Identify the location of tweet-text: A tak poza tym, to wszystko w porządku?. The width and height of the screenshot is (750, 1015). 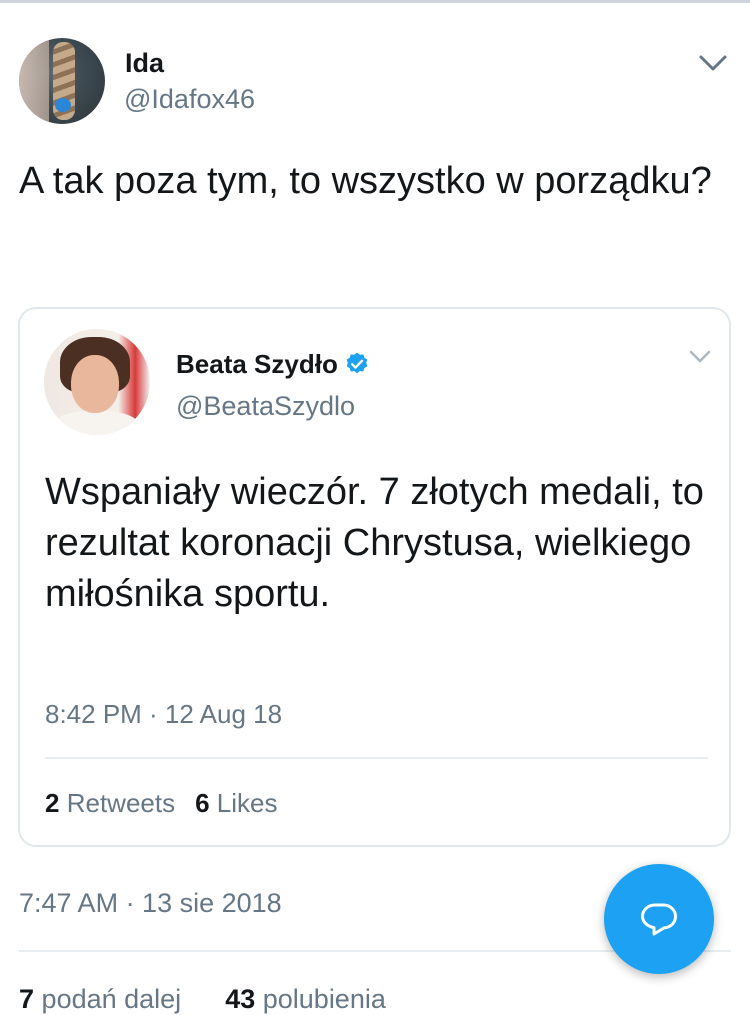
(365, 181).